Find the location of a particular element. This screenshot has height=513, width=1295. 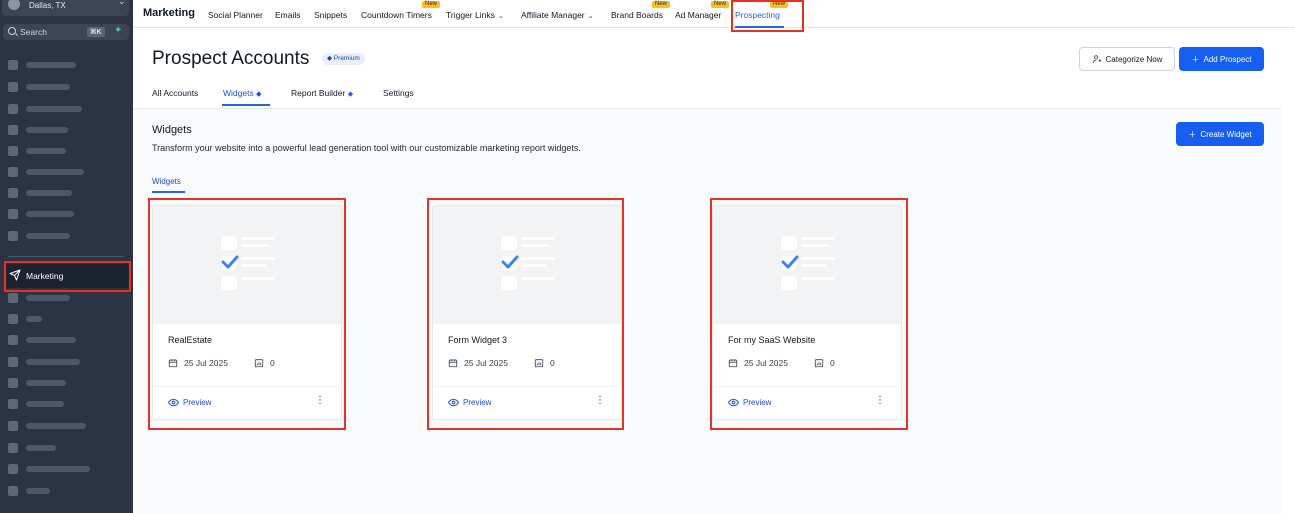

subtab-widgets: Widgets is located at coordinates (166, 181).